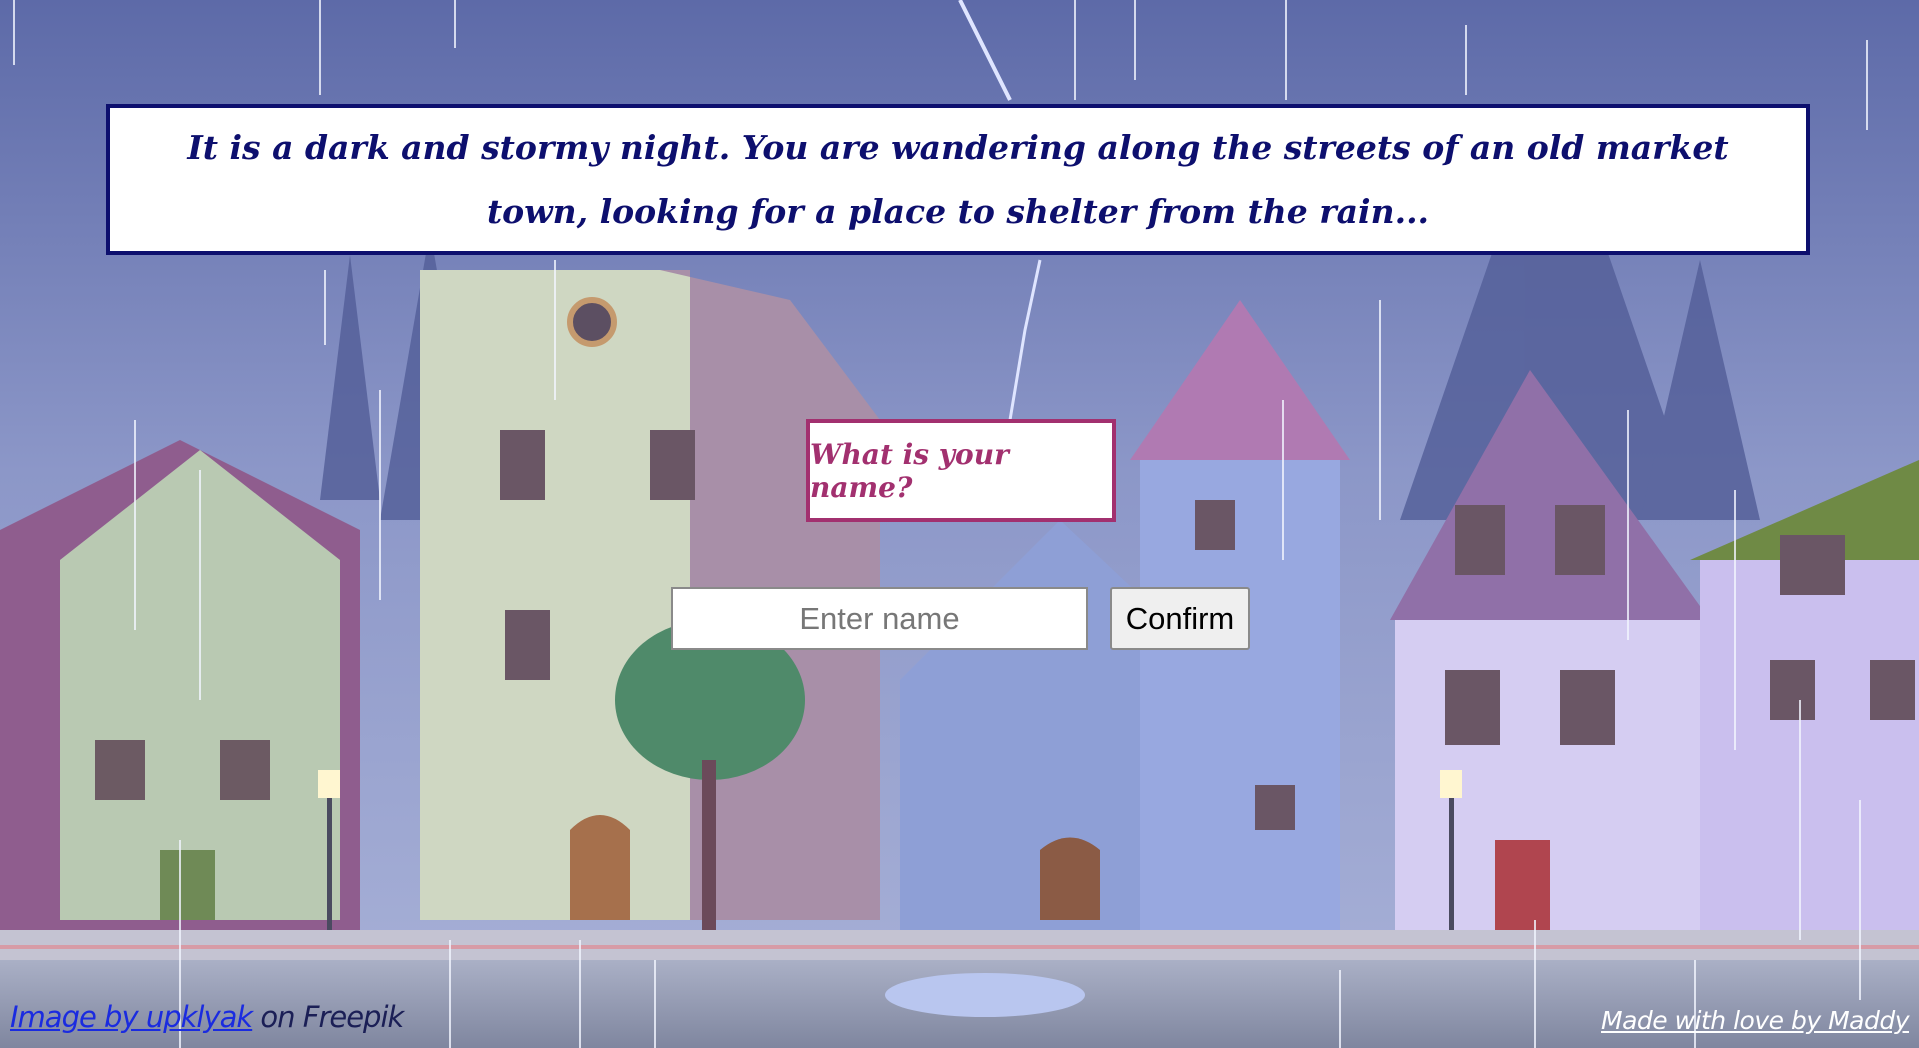 This screenshot has width=1919, height=1048. Describe the element at coordinates (1180, 618) in the screenshot. I see `confirm-button: Confirm` at that location.